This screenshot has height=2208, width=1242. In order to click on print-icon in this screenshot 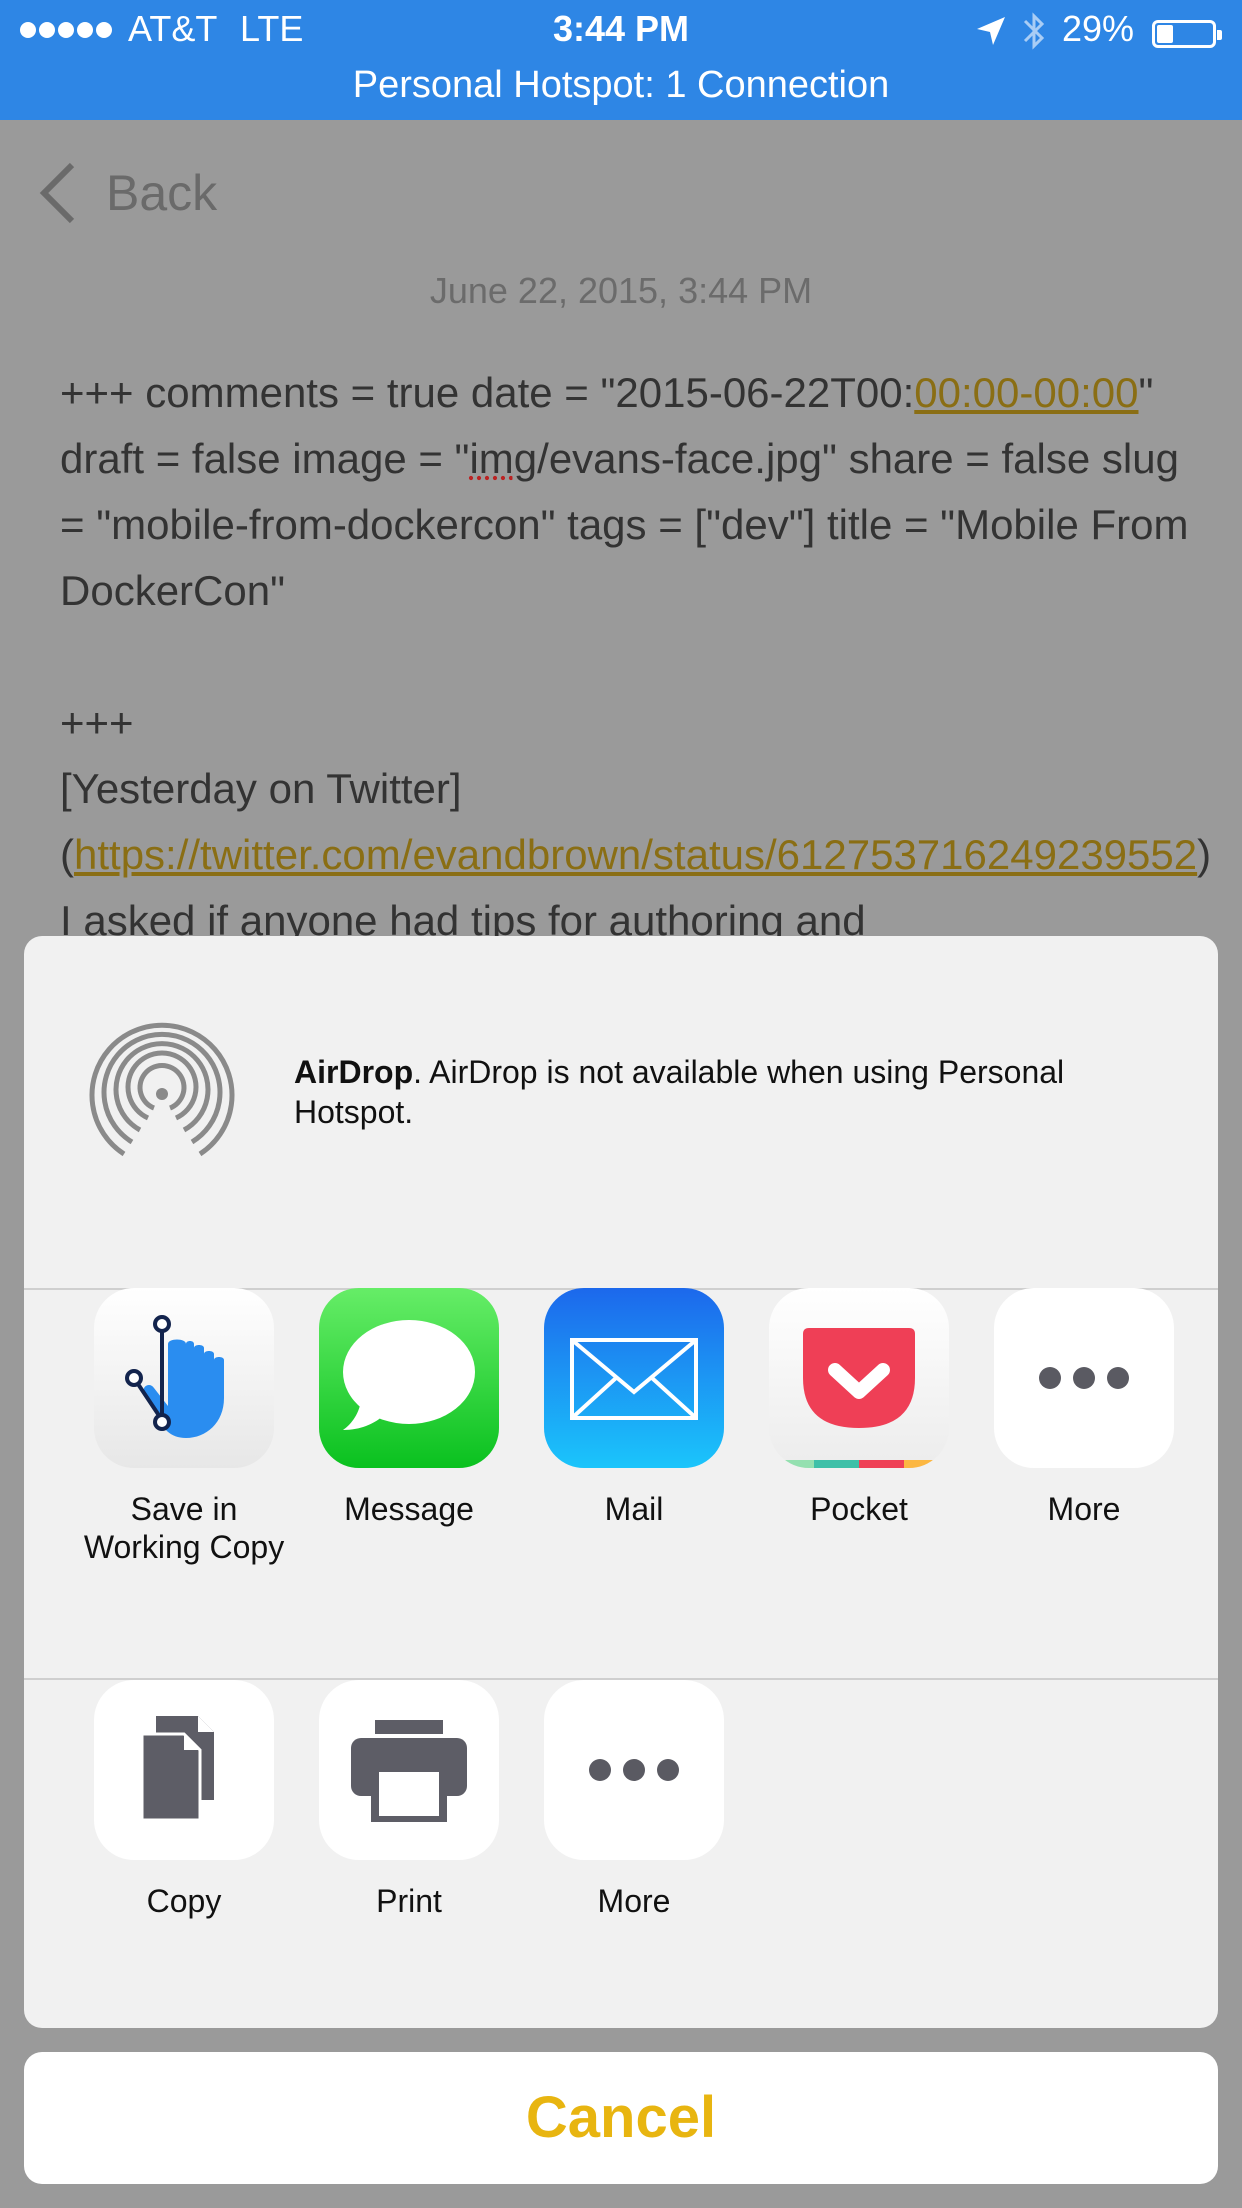, I will do `click(409, 1770)`.